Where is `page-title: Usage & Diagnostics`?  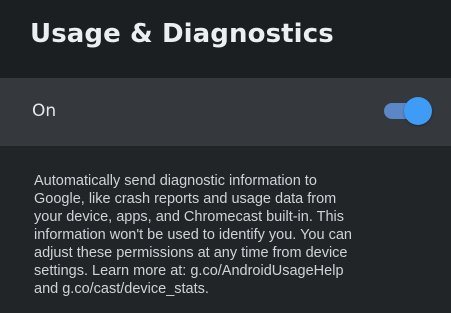 page-title: Usage & Diagnostics is located at coordinates (182, 34).